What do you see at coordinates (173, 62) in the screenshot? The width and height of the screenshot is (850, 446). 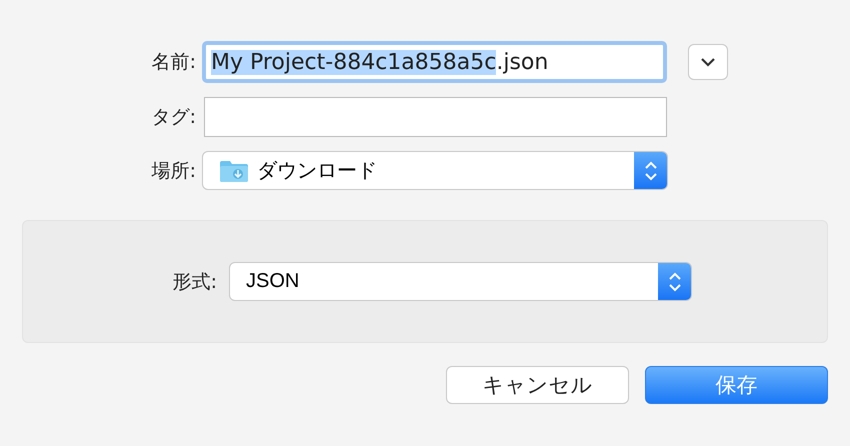 I see `name-label: 名前:` at bounding box center [173, 62].